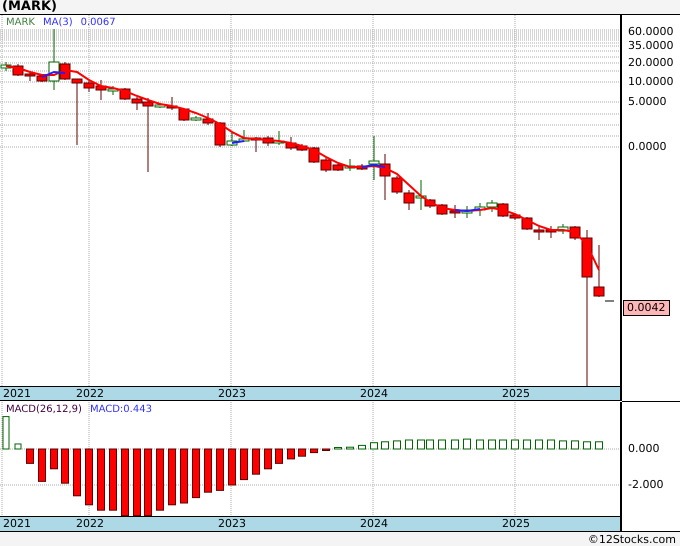  I want to click on legend-label: MACD:0.443, so click(121, 409).